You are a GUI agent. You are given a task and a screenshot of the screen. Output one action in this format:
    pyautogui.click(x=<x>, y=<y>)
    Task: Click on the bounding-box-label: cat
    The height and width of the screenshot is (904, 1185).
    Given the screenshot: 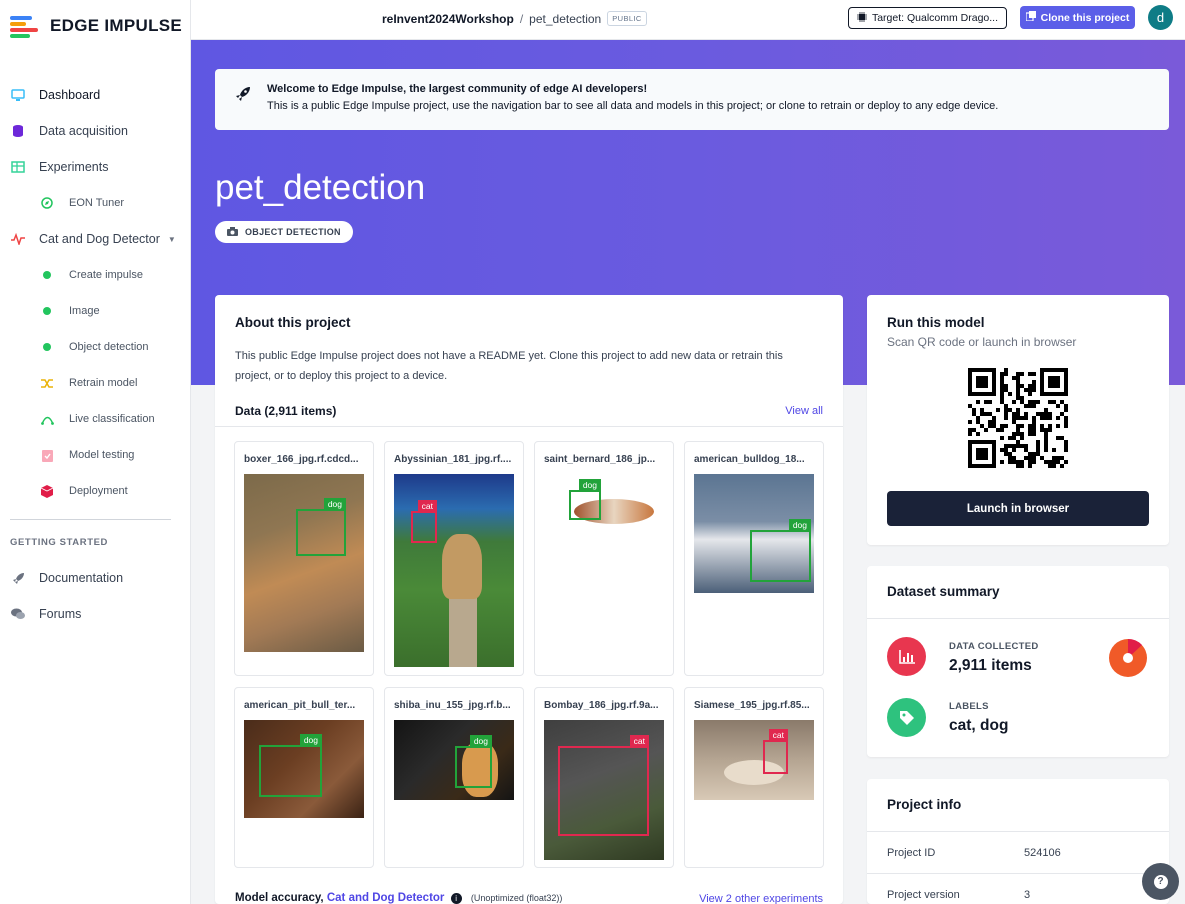 What is the action you would take?
    pyautogui.click(x=639, y=741)
    